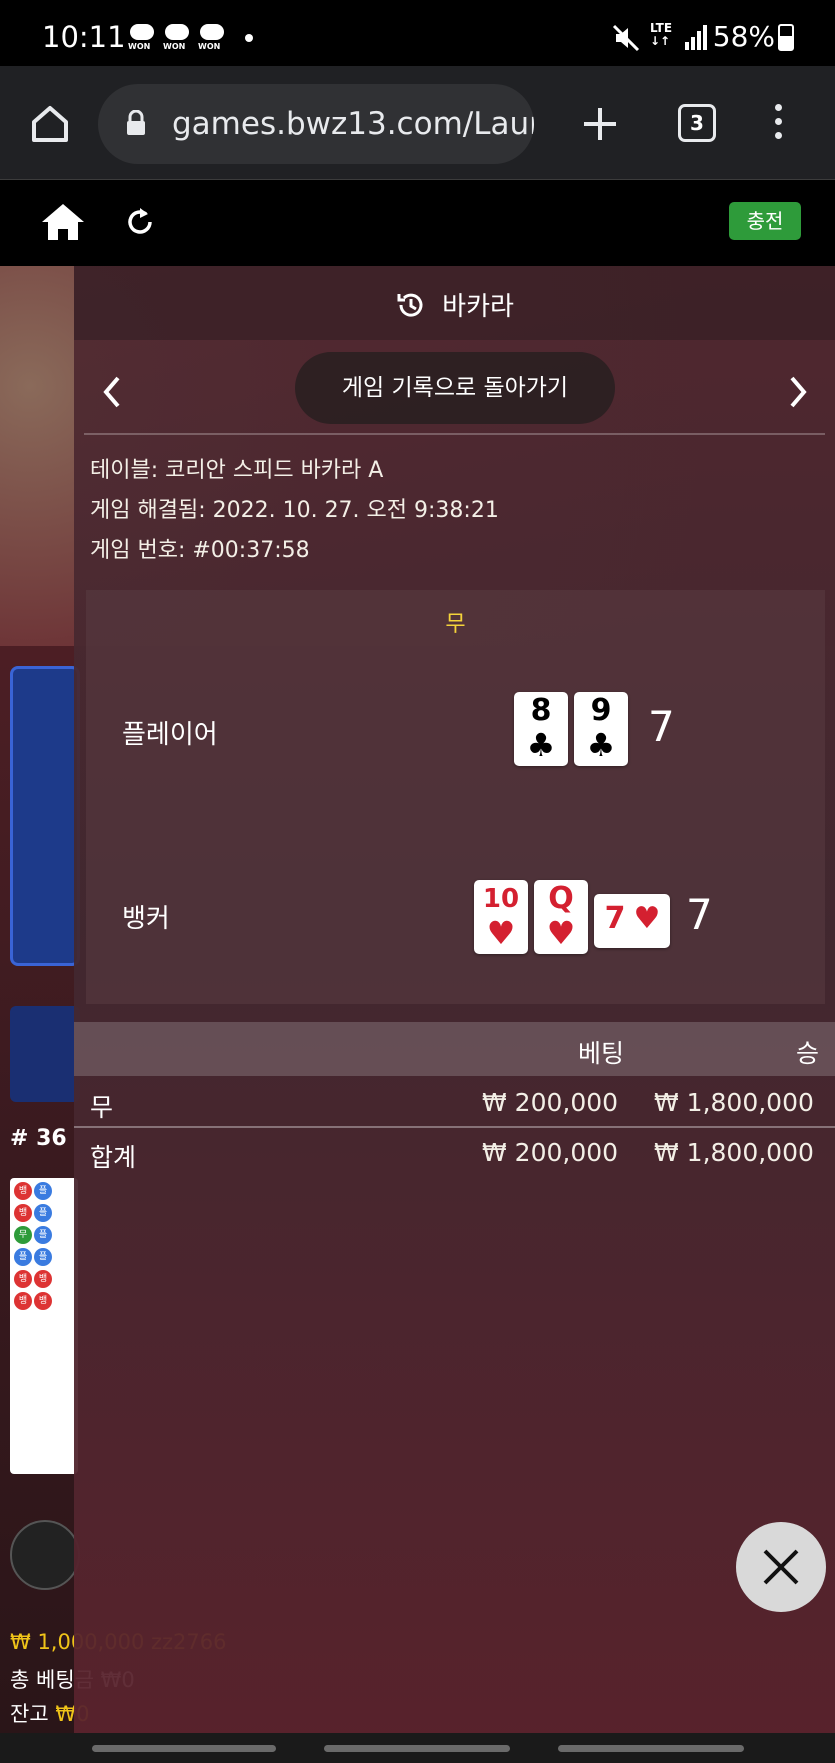  What do you see at coordinates (601, 729) in the screenshot?
I see `player-card: 9 ♣` at bounding box center [601, 729].